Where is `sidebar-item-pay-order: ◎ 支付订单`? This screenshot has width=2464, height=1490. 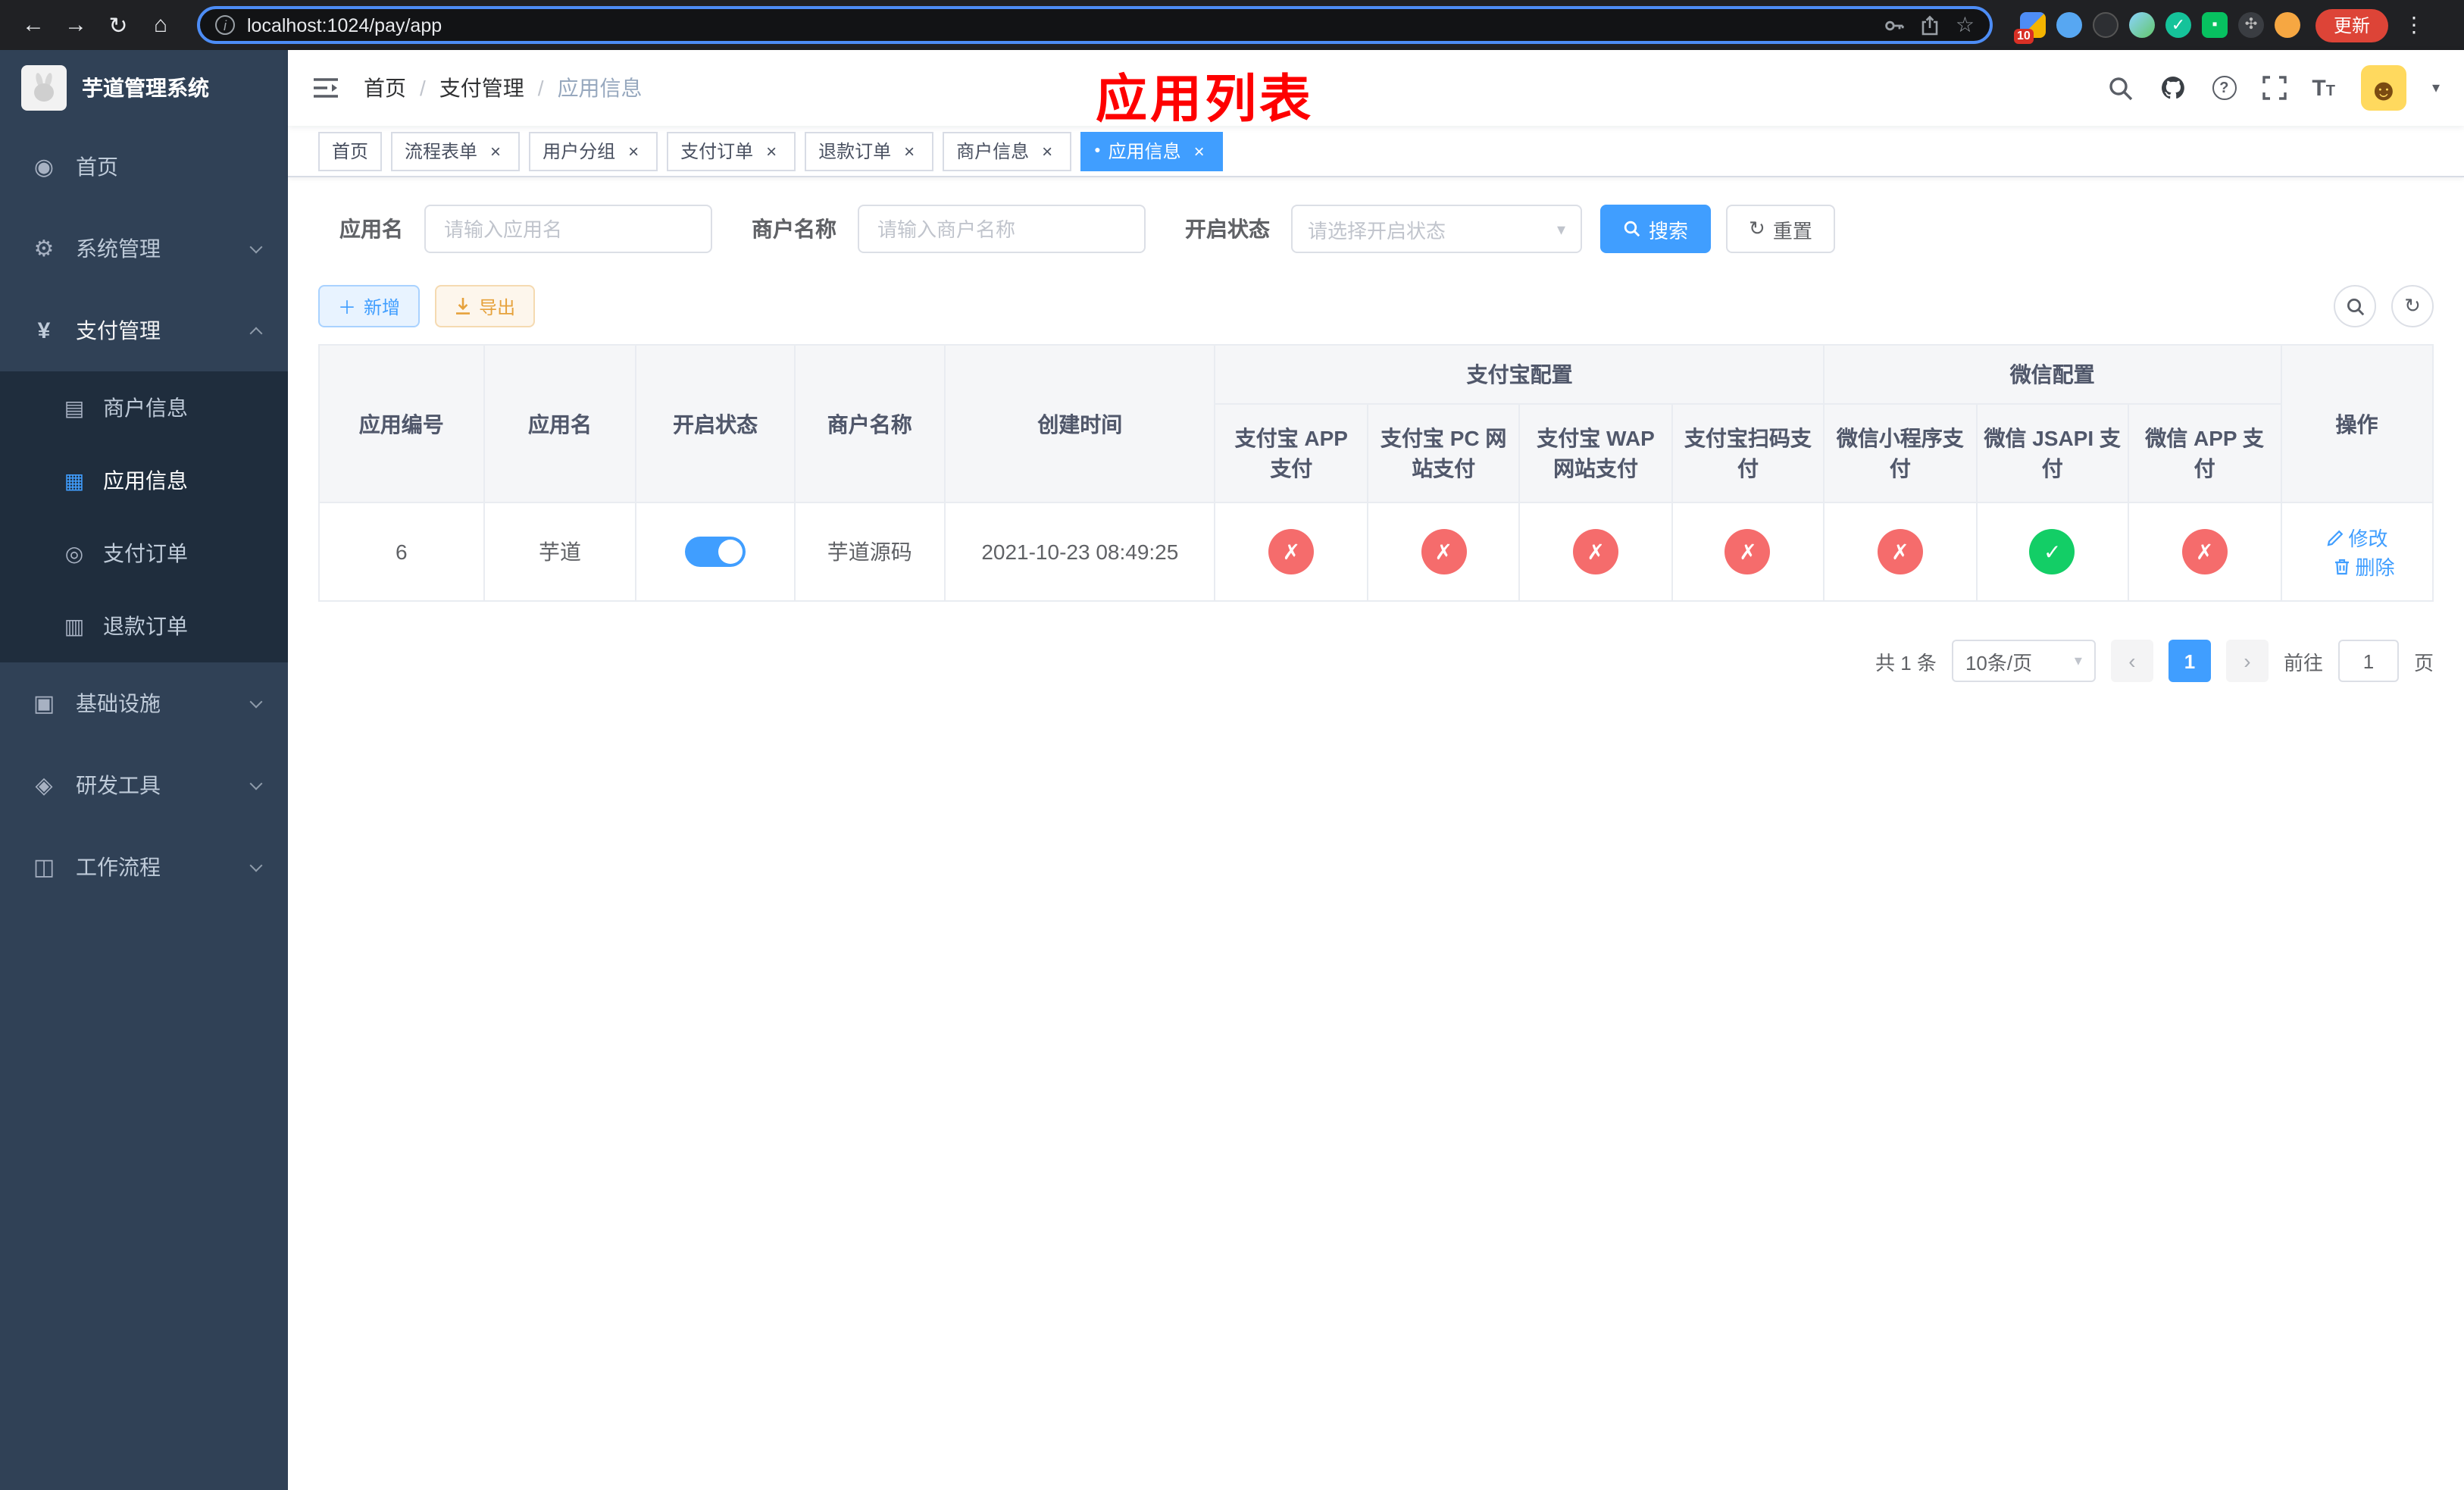 sidebar-item-pay-order: ◎ 支付订单 is located at coordinates (144, 554).